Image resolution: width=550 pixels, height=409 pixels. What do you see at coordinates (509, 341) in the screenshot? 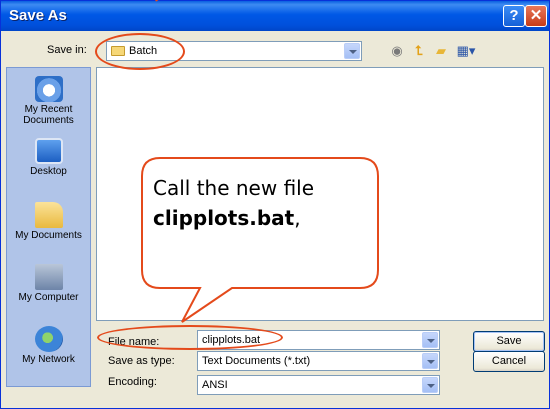
I see `save-button: Save` at bounding box center [509, 341].